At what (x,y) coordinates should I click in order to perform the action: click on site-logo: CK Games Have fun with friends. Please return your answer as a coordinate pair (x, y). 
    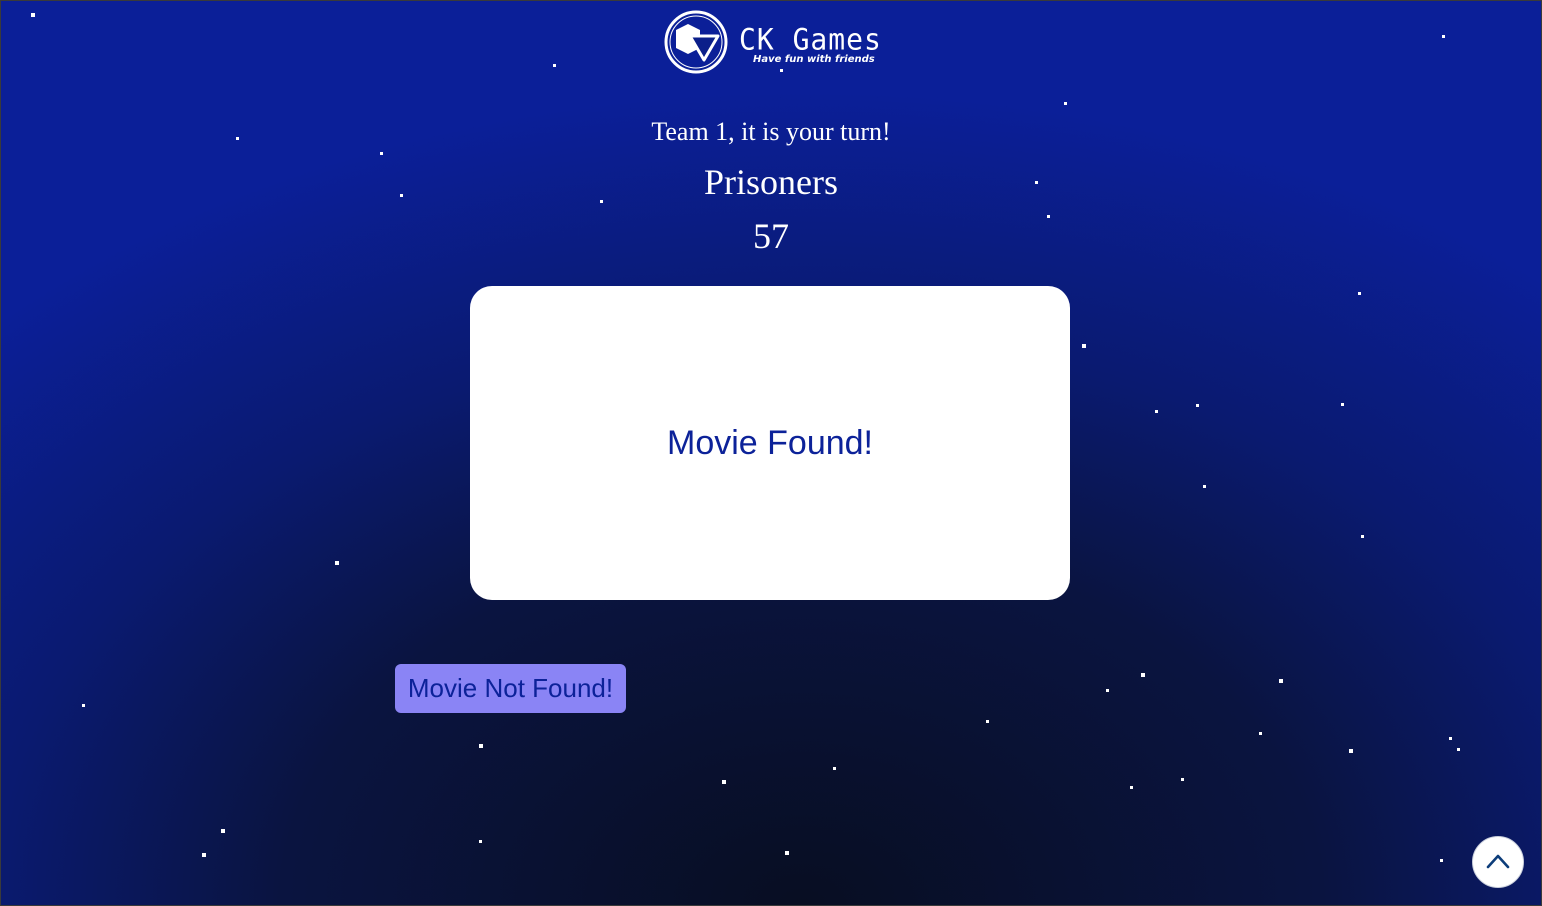
    Looking at the image, I should click on (771, 42).